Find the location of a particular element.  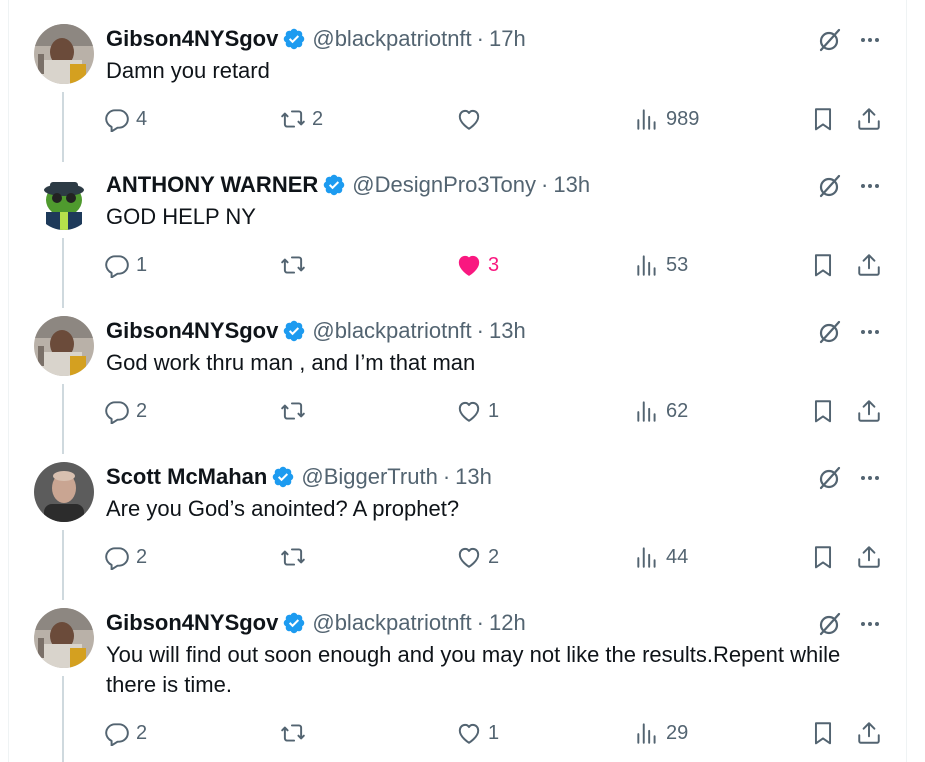

reply-button: 1 is located at coordinates (125, 265).